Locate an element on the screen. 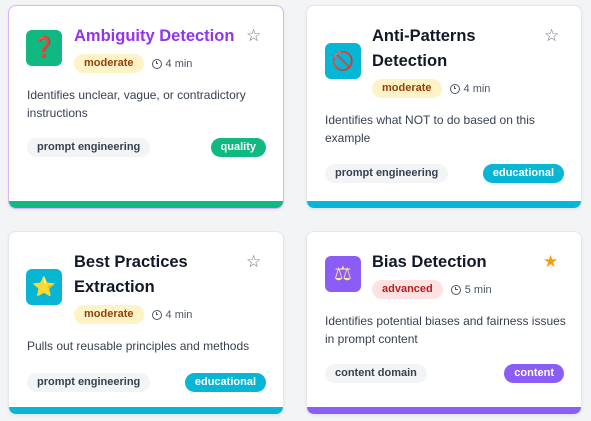 Image resolution: width=591 pixels, height=421 pixels. duration-text: 5 min is located at coordinates (478, 289).